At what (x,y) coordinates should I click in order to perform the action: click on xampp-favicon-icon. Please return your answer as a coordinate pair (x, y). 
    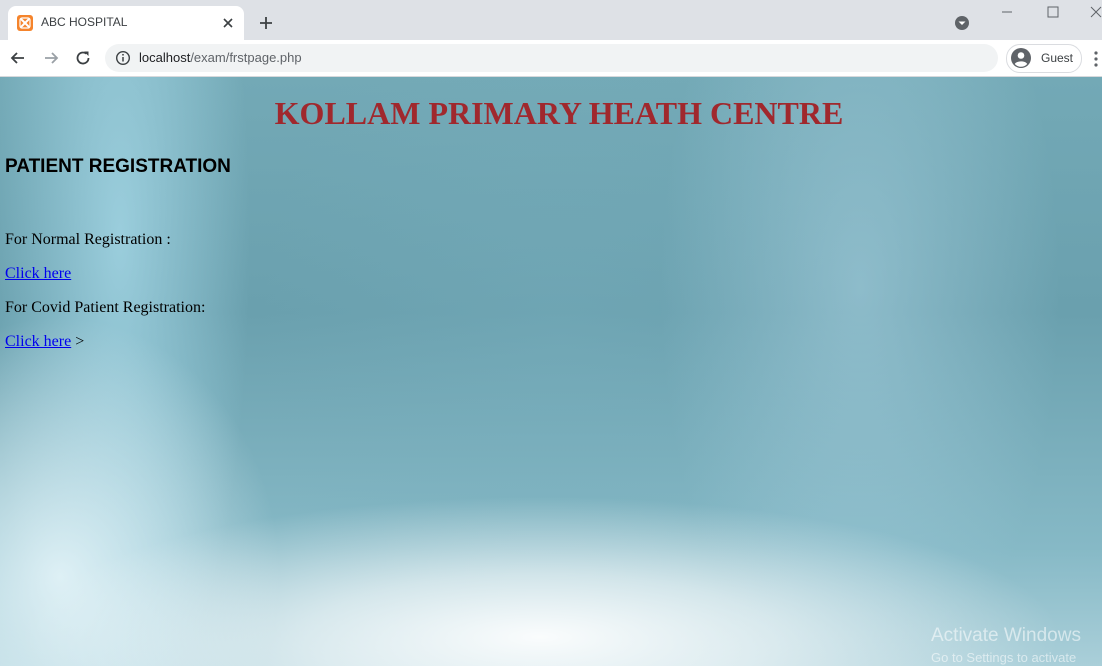
    Looking at the image, I should click on (25, 23).